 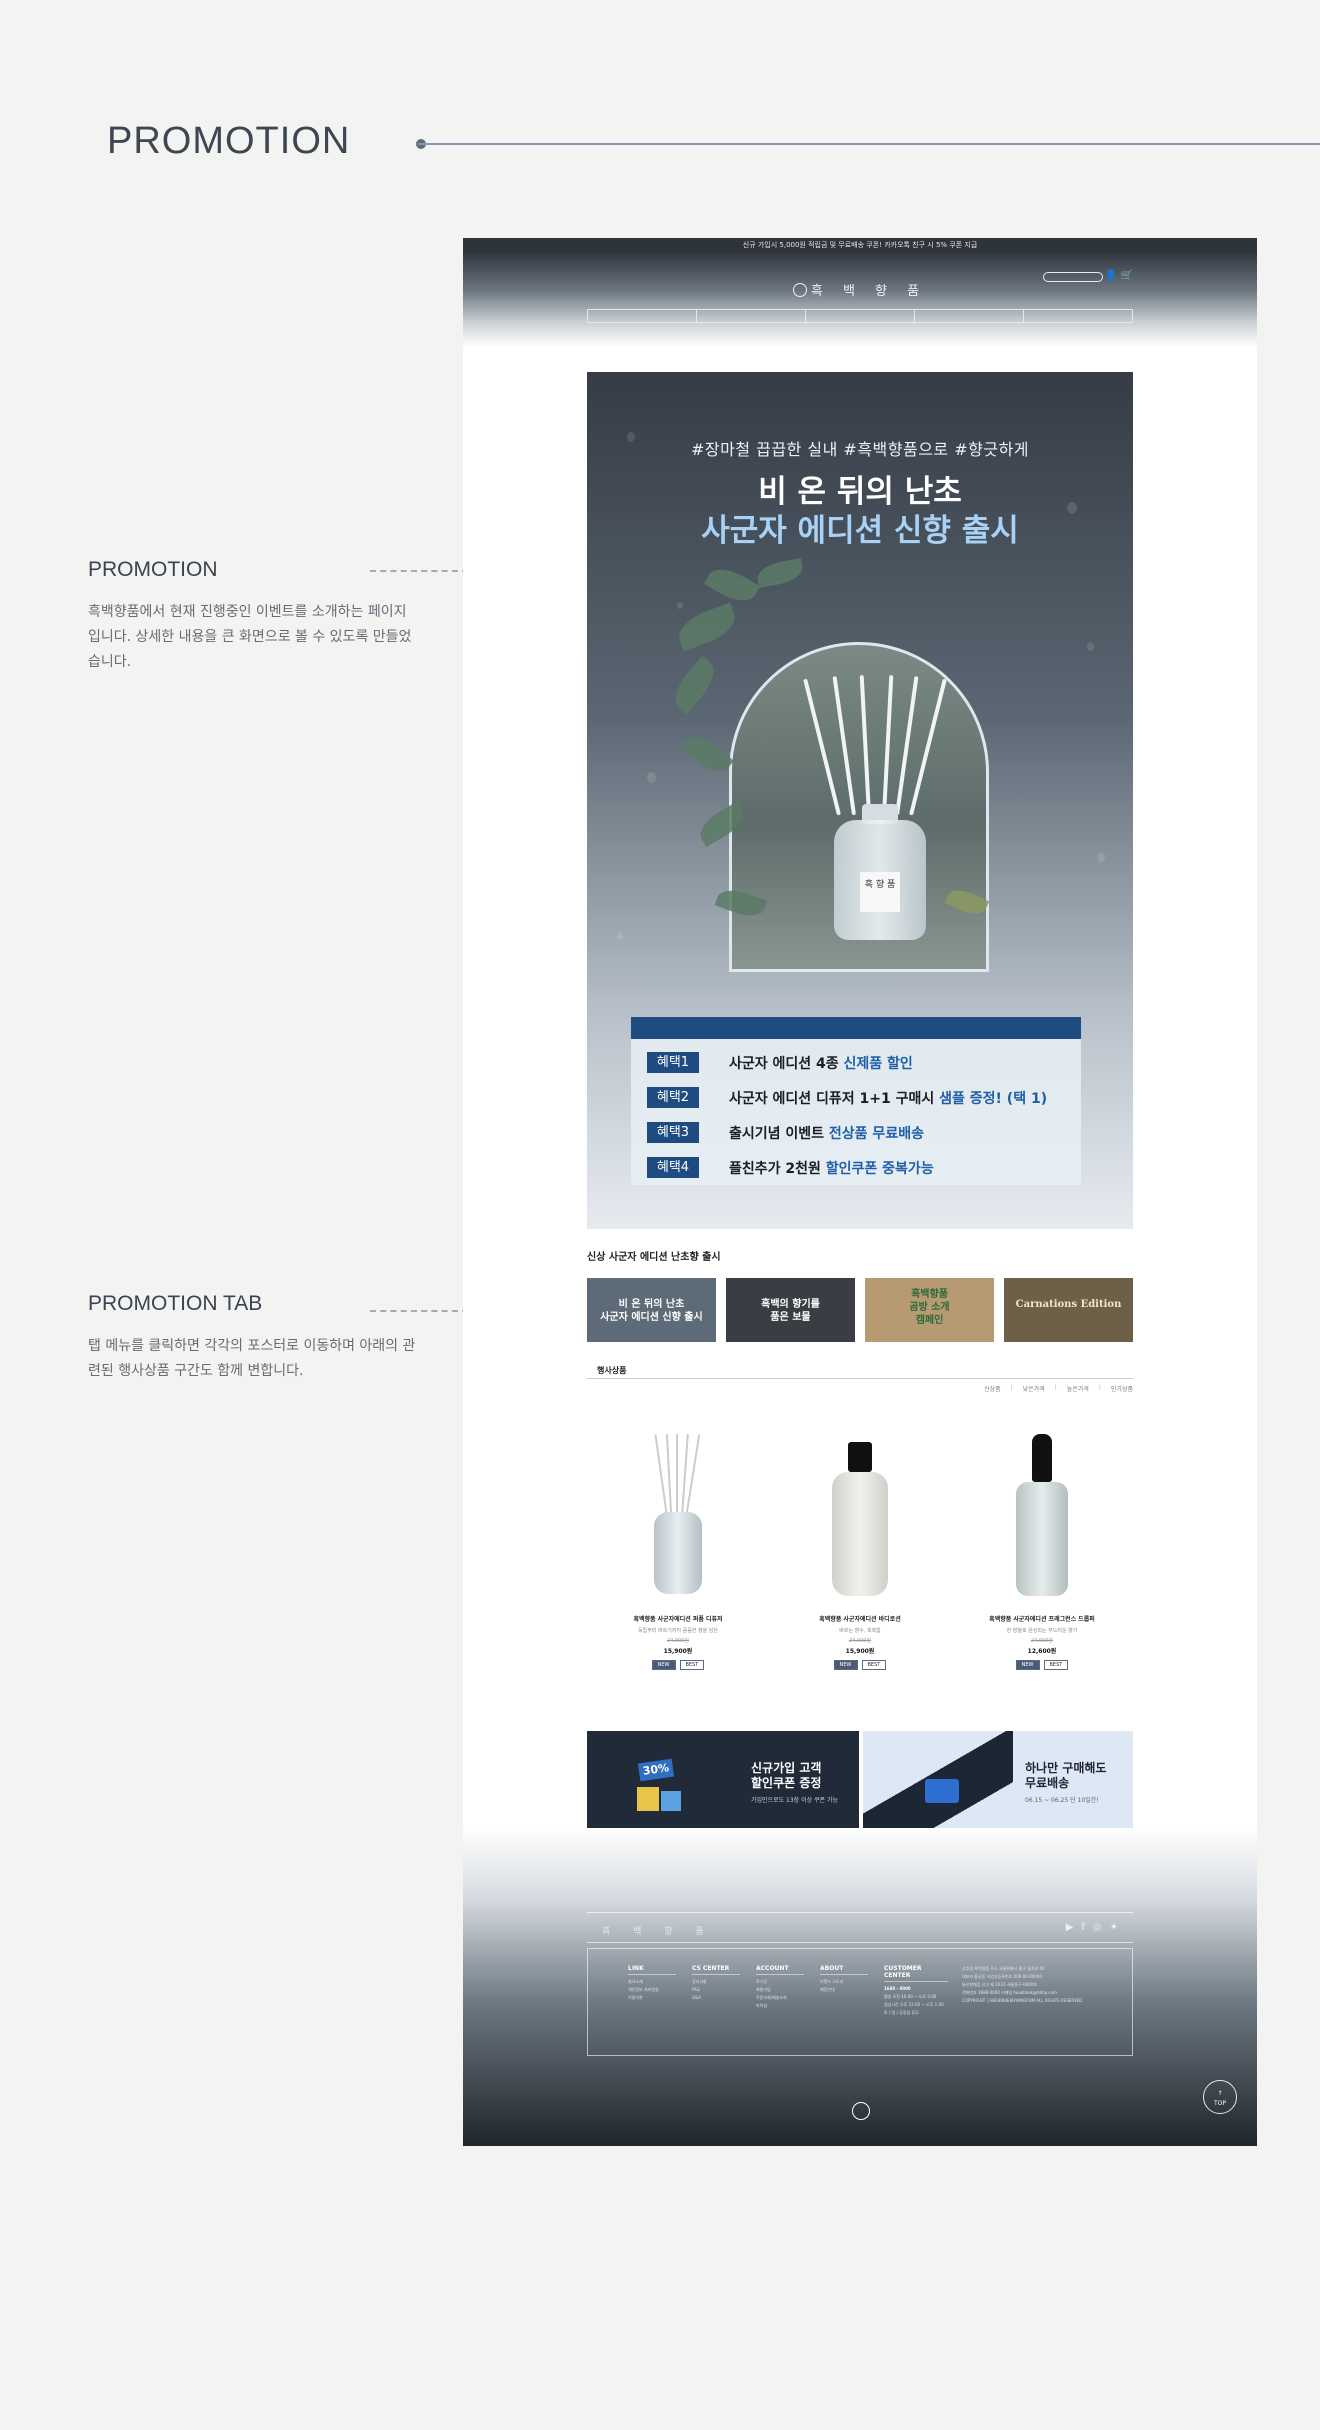 What do you see at coordinates (723, 1779) in the screenshot?
I see `signup-coupon-banner: 30% 신규가입 고객 할인쿠폰 증정 가입만으로도 13장 이상 쿠폰 가능` at bounding box center [723, 1779].